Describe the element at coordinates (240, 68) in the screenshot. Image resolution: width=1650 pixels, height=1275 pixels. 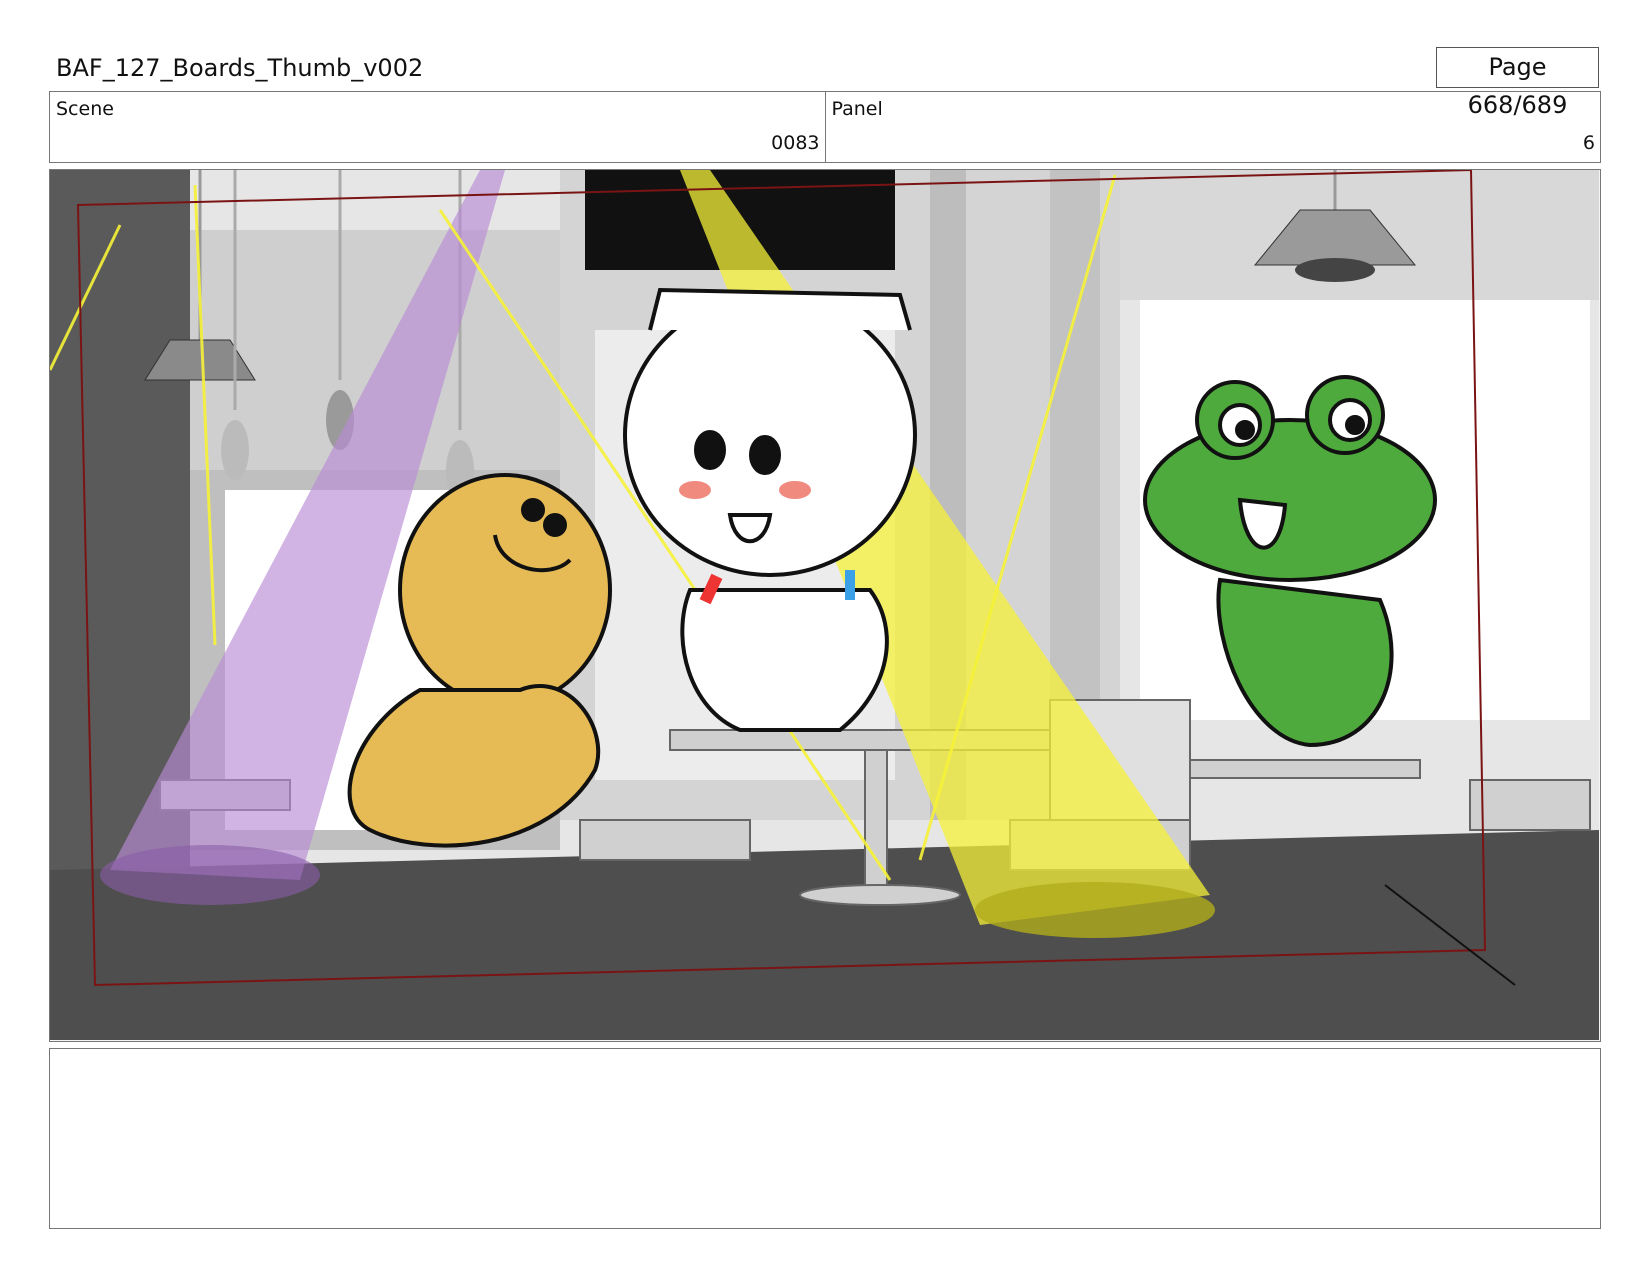
I see `document-title: BAF_127_Boards_Thumb_v002` at that location.